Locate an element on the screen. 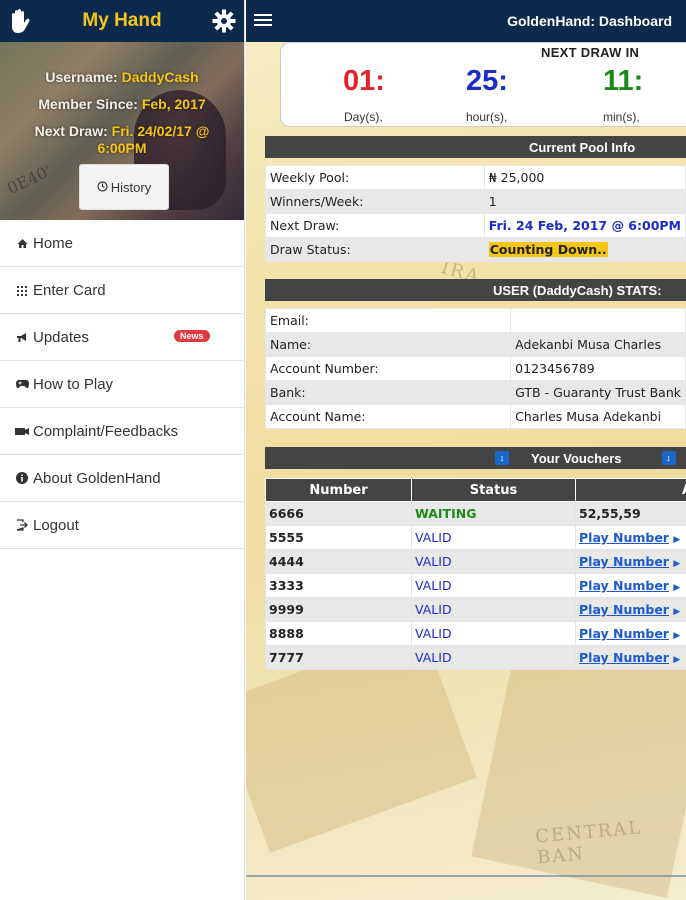 This screenshot has height=900, width=686. name-value: Adekanbi Musa Charles is located at coordinates (598, 344).